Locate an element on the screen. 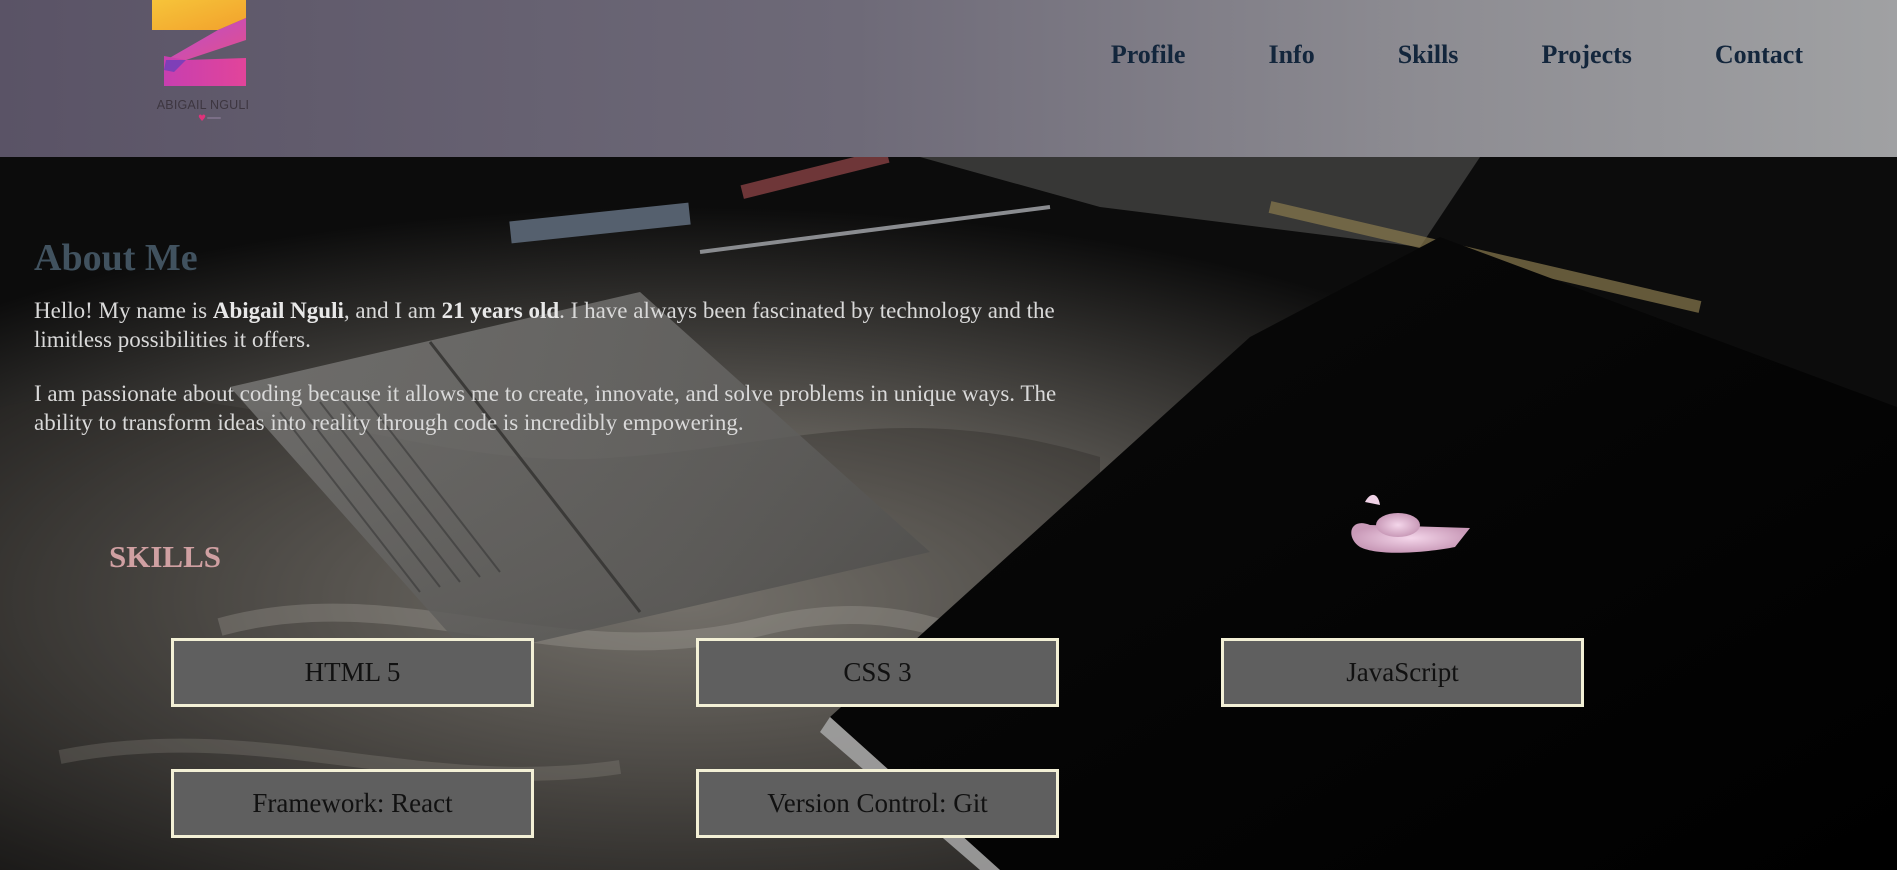 This screenshot has height=870, width=1897. logo: ABIGAIL NGULI ♥ is located at coordinates (203, 63).